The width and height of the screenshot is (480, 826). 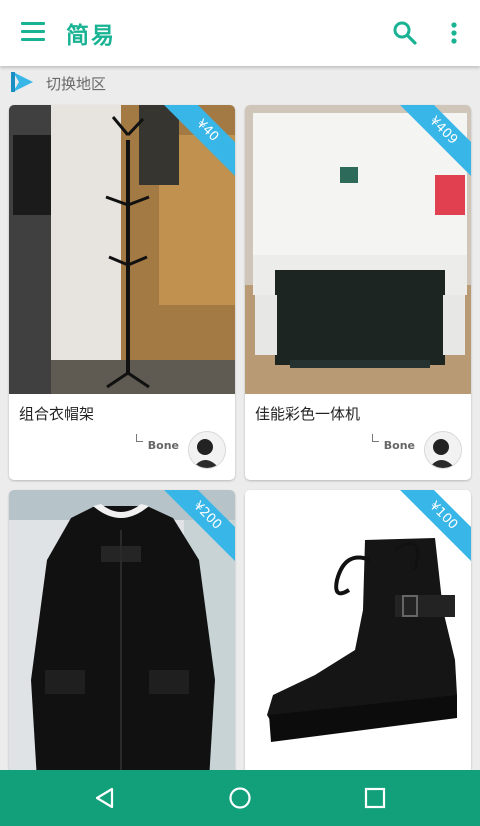 I want to click on region-switch-icon, so click(x=23, y=82).